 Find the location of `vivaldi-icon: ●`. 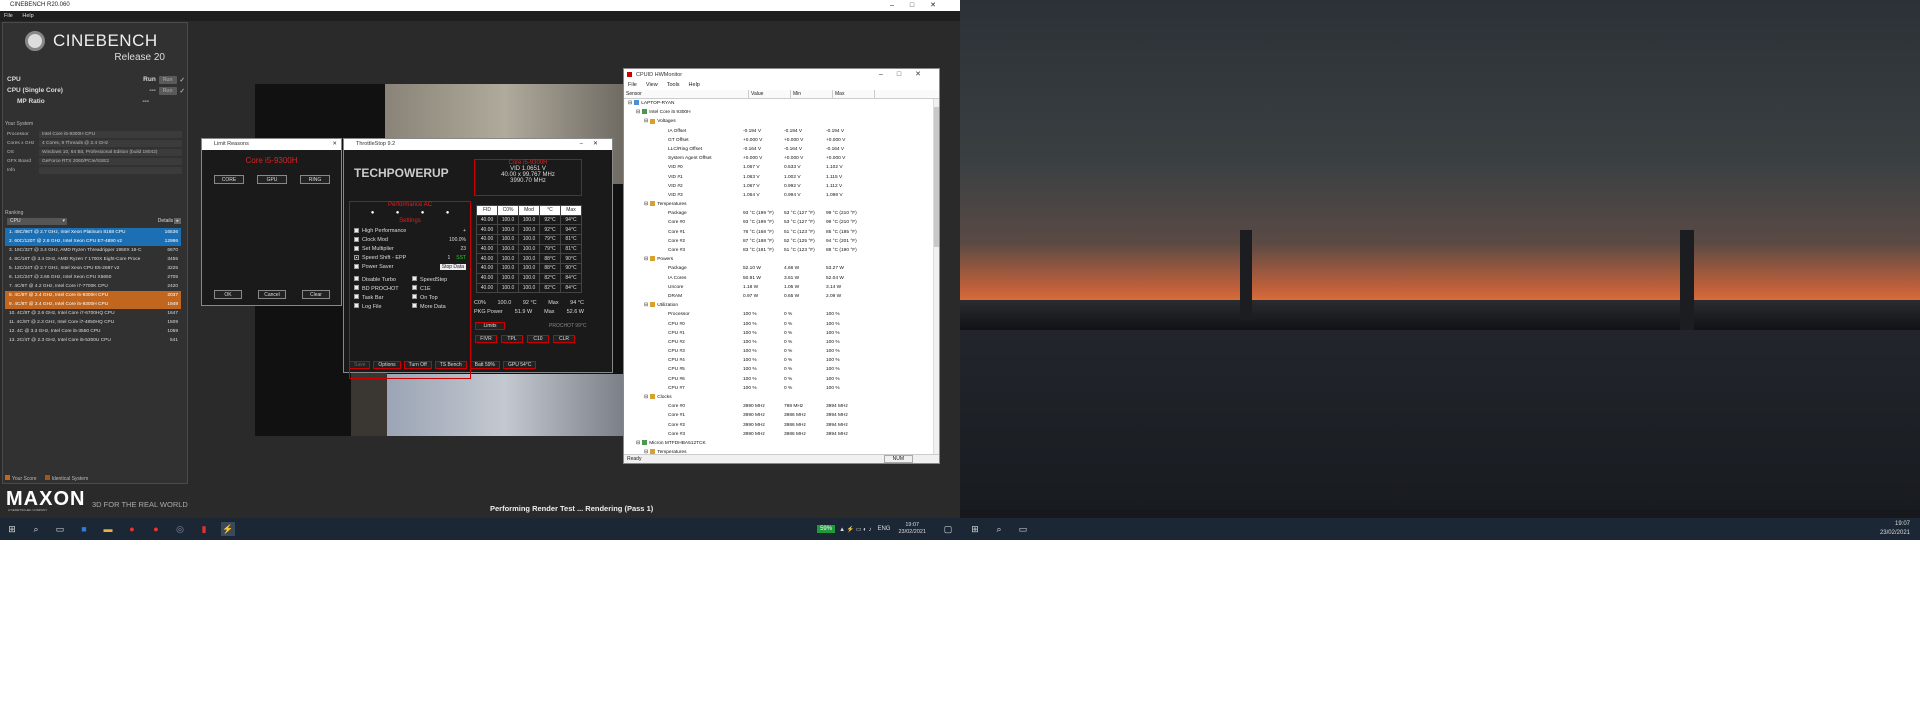

vivaldi-icon: ● is located at coordinates (132, 529).